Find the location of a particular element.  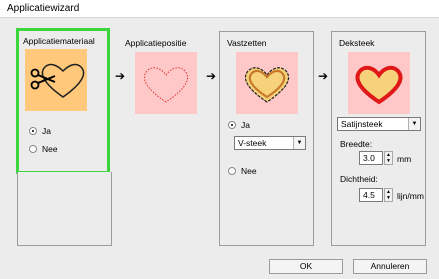

tack-no-radio: Nee is located at coordinates (242, 171).